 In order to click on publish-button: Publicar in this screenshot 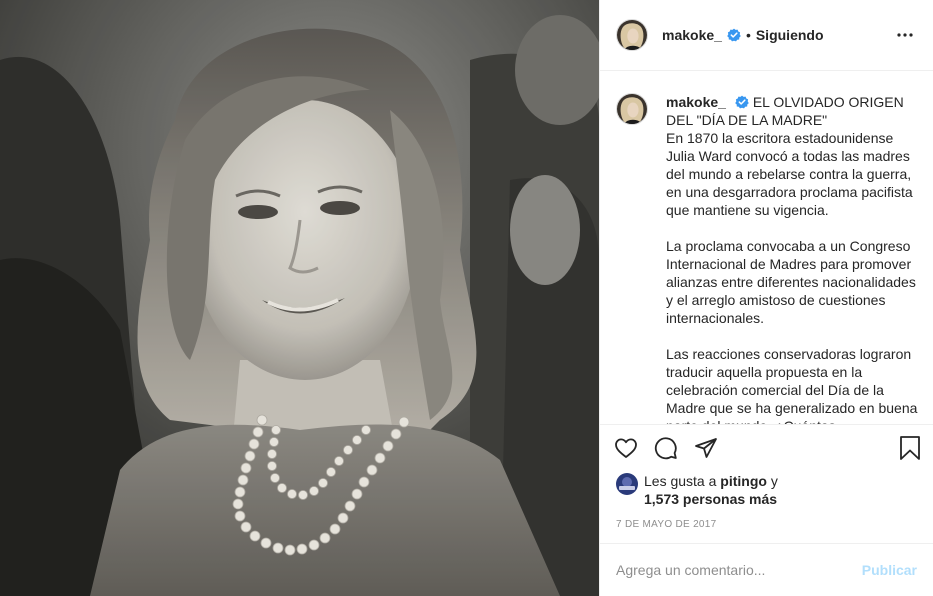, I will do `click(889, 570)`.